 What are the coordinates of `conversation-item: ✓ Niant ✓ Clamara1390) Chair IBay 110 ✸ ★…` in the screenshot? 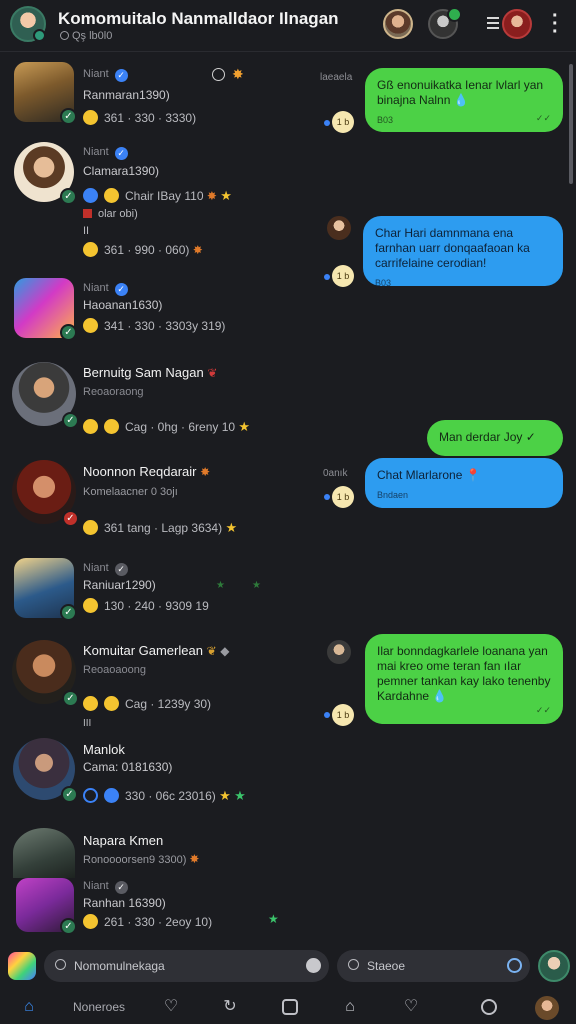 It's located at (157, 202).